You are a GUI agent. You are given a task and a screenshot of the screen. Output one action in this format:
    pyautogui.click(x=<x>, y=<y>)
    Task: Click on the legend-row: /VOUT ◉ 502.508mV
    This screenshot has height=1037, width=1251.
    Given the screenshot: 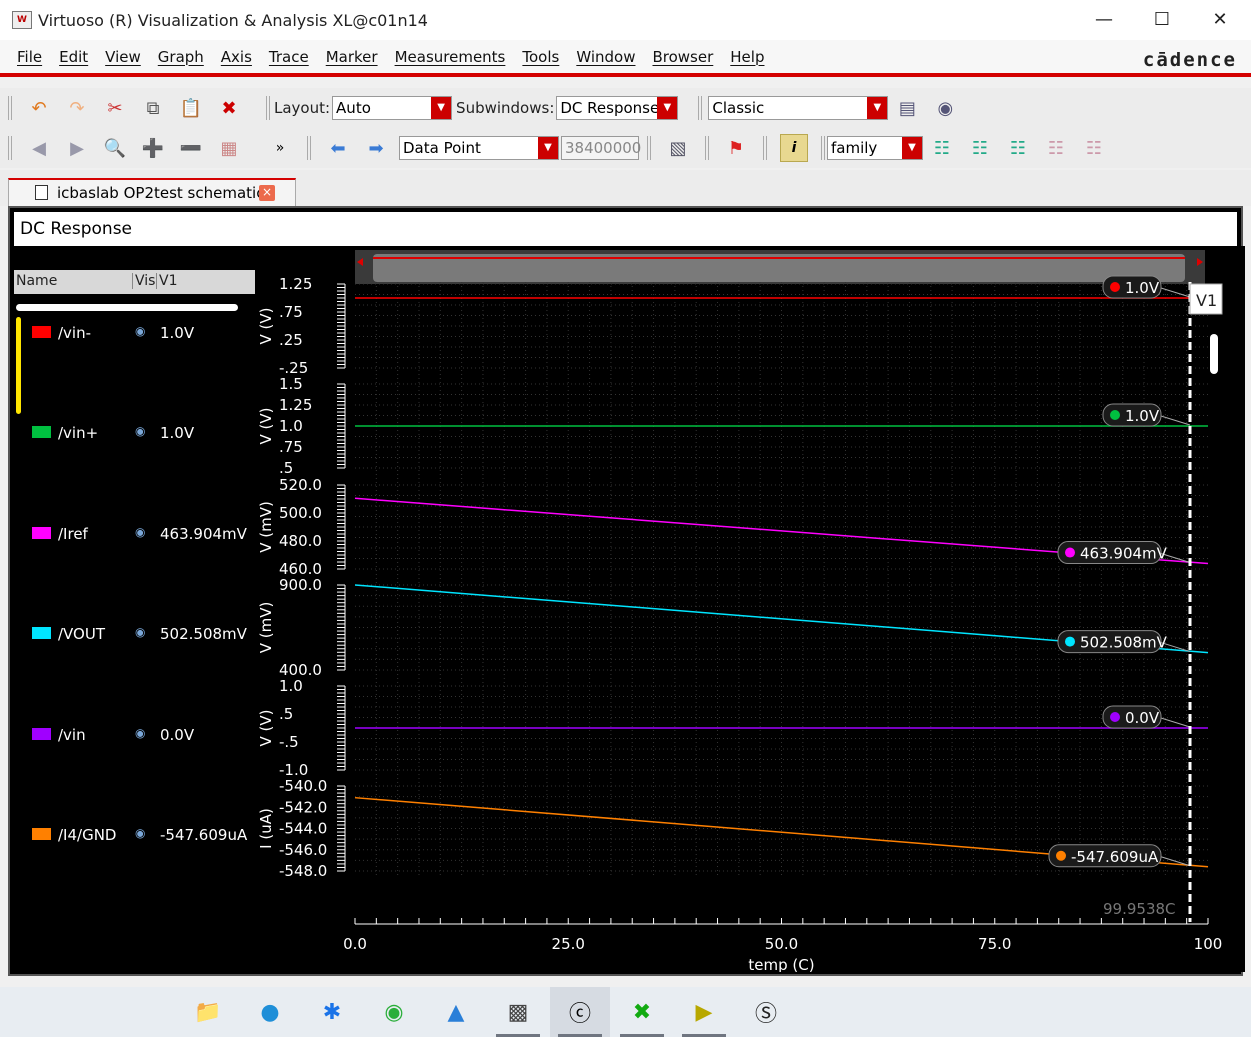 What is the action you would take?
    pyautogui.click(x=134, y=634)
    